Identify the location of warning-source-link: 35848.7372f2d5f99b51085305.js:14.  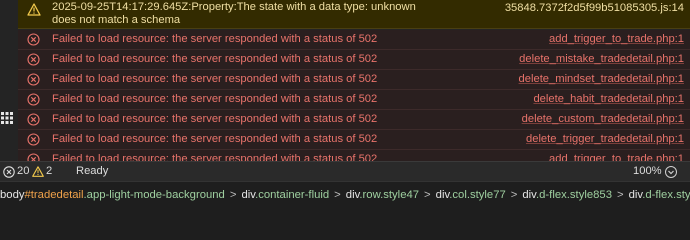
(594, 8).